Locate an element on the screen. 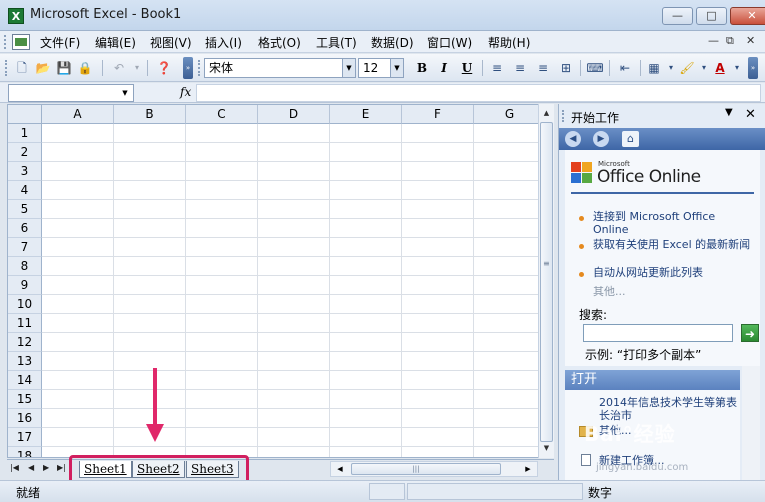 This screenshot has width=765, height=502. scroll-down-icon: ▼ is located at coordinates (546, 448).